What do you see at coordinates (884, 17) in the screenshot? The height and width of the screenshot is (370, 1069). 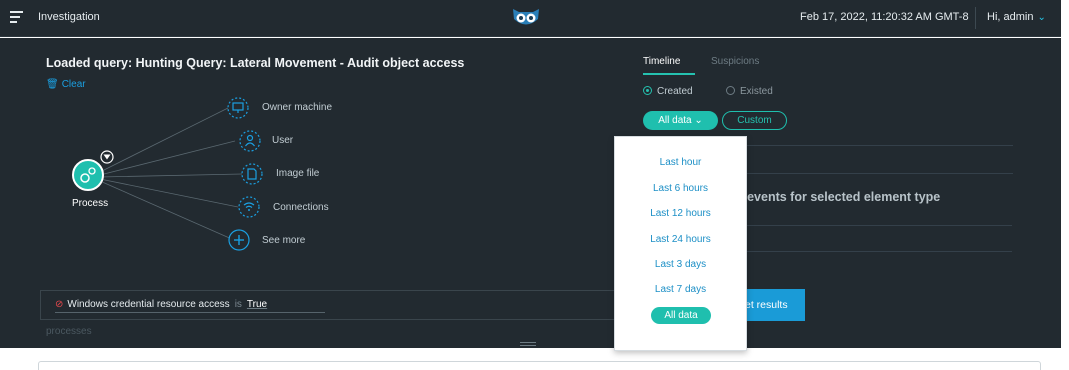 I see `current-datetime: Feb 17, 2022, 11:20:32 AM GMT-8` at bounding box center [884, 17].